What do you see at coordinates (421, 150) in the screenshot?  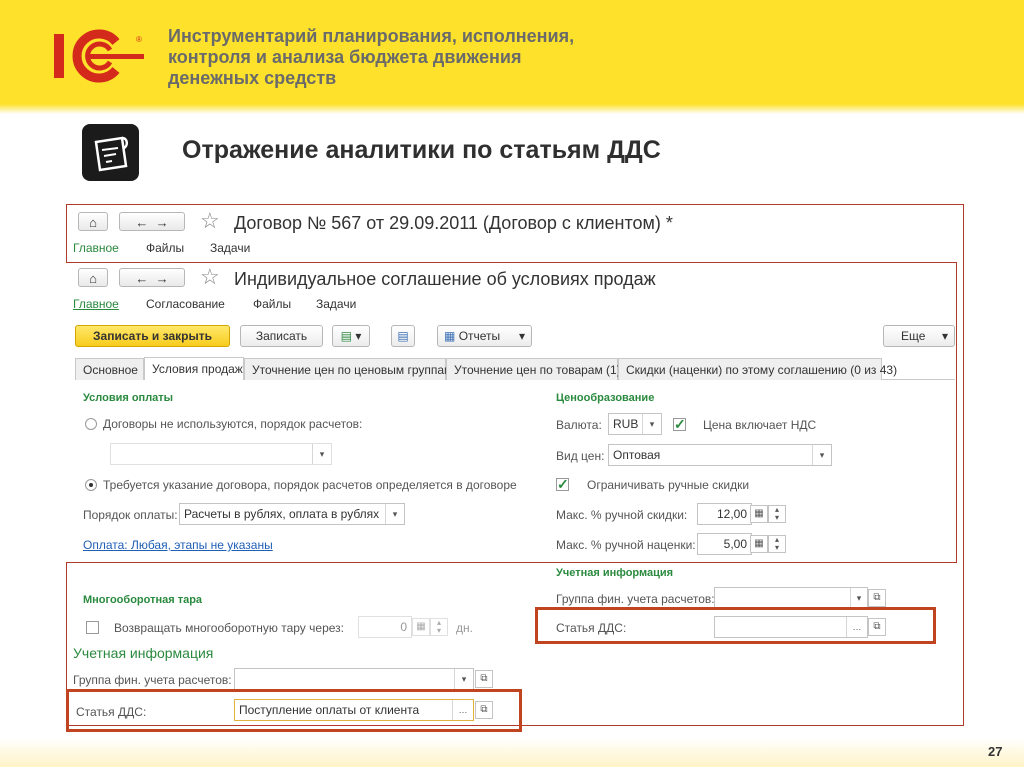 I see `slide-subtitle: Отражение аналитики по статьям ДДС` at bounding box center [421, 150].